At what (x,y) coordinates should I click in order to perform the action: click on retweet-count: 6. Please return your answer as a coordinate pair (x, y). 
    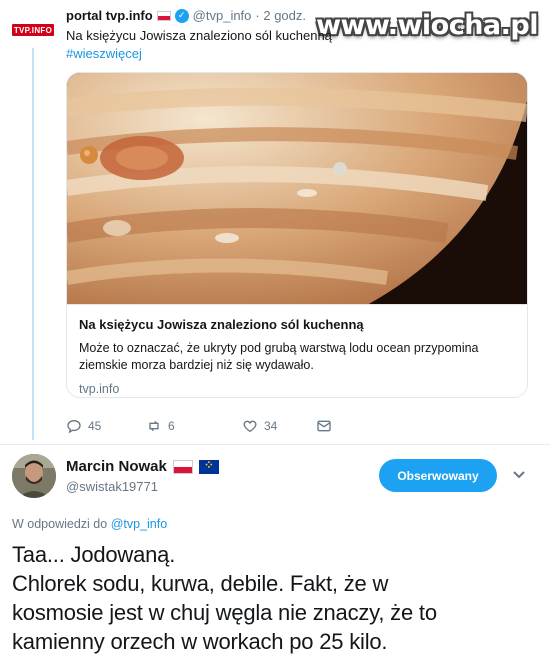
    Looking at the image, I should click on (171, 426).